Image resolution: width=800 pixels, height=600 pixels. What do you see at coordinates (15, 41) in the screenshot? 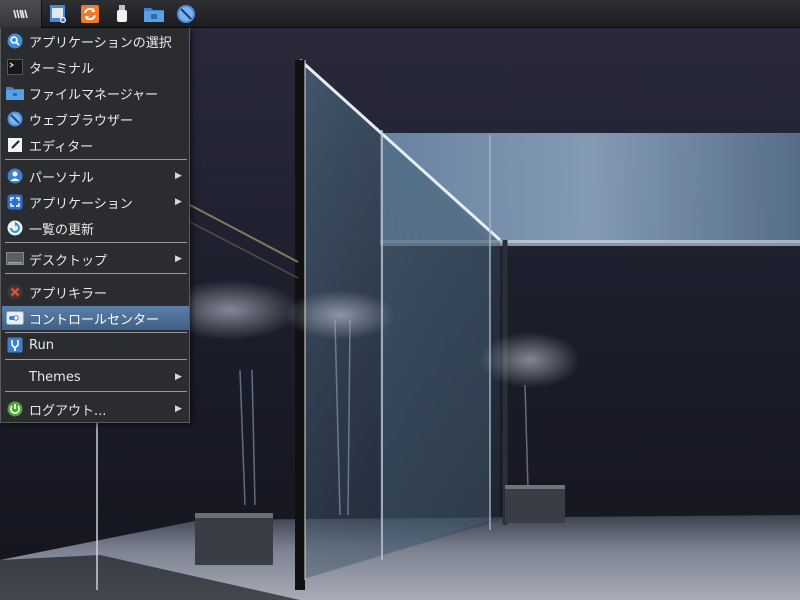
I see `search-icon` at bounding box center [15, 41].